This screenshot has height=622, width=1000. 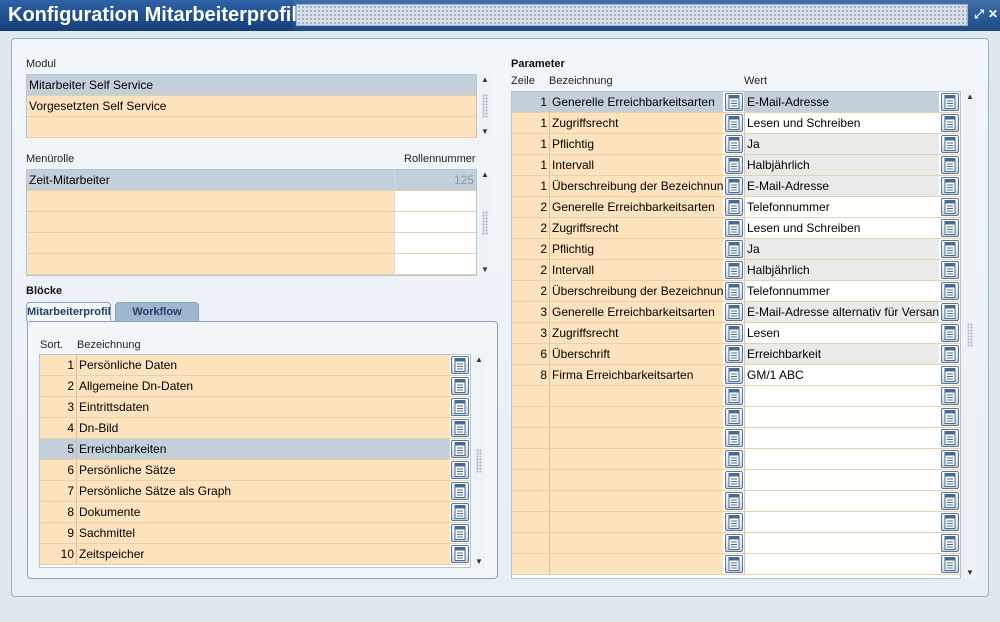 I want to click on parameter-wert: Erreichbarkeit, so click(x=841, y=354).